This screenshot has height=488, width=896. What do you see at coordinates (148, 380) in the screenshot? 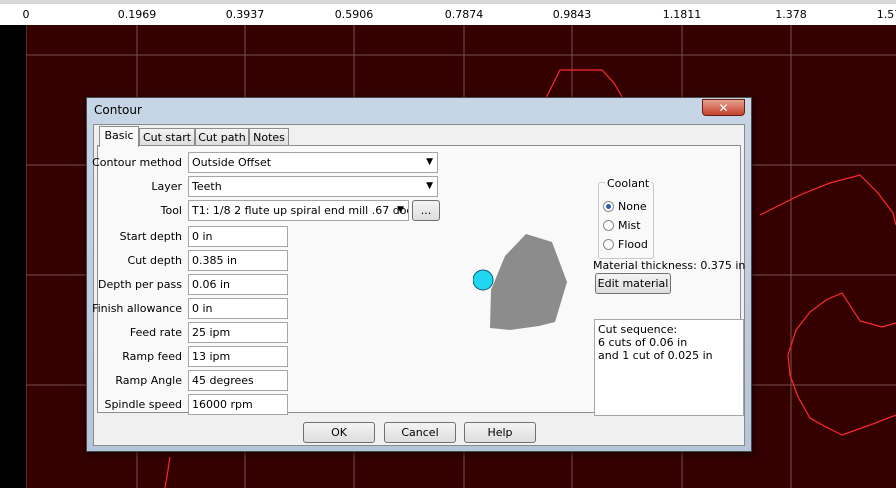
I see `ramp-angle-label: Ramp Angle` at bounding box center [148, 380].